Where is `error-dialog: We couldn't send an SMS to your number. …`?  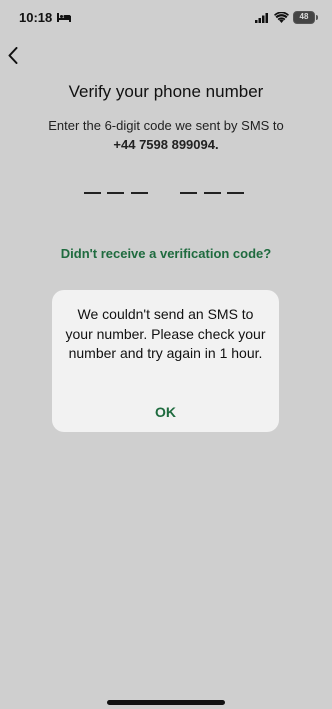 error-dialog: We couldn't send an SMS to your number. … is located at coordinates (165, 361).